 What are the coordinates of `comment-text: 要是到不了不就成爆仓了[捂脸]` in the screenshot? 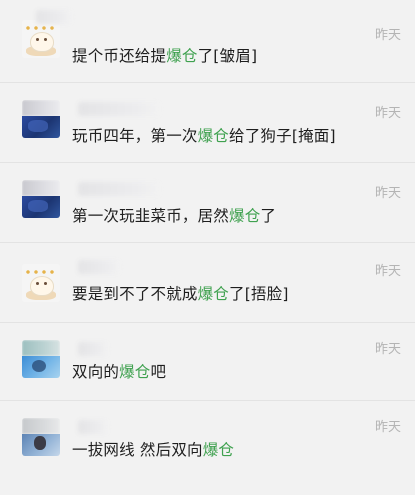 It's located at (180, 294).